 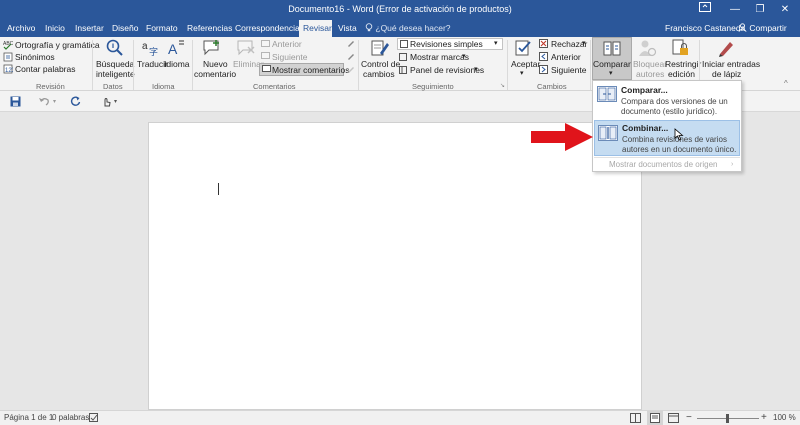 I want to click on lightbulb-icon, so click(x=370, y=28).